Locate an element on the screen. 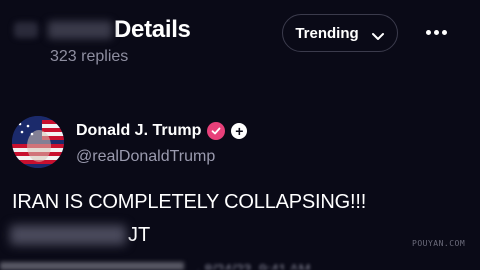 This screenshot has height=270, width=480. more-horizontal-icon is located at coordinates (436, 32).